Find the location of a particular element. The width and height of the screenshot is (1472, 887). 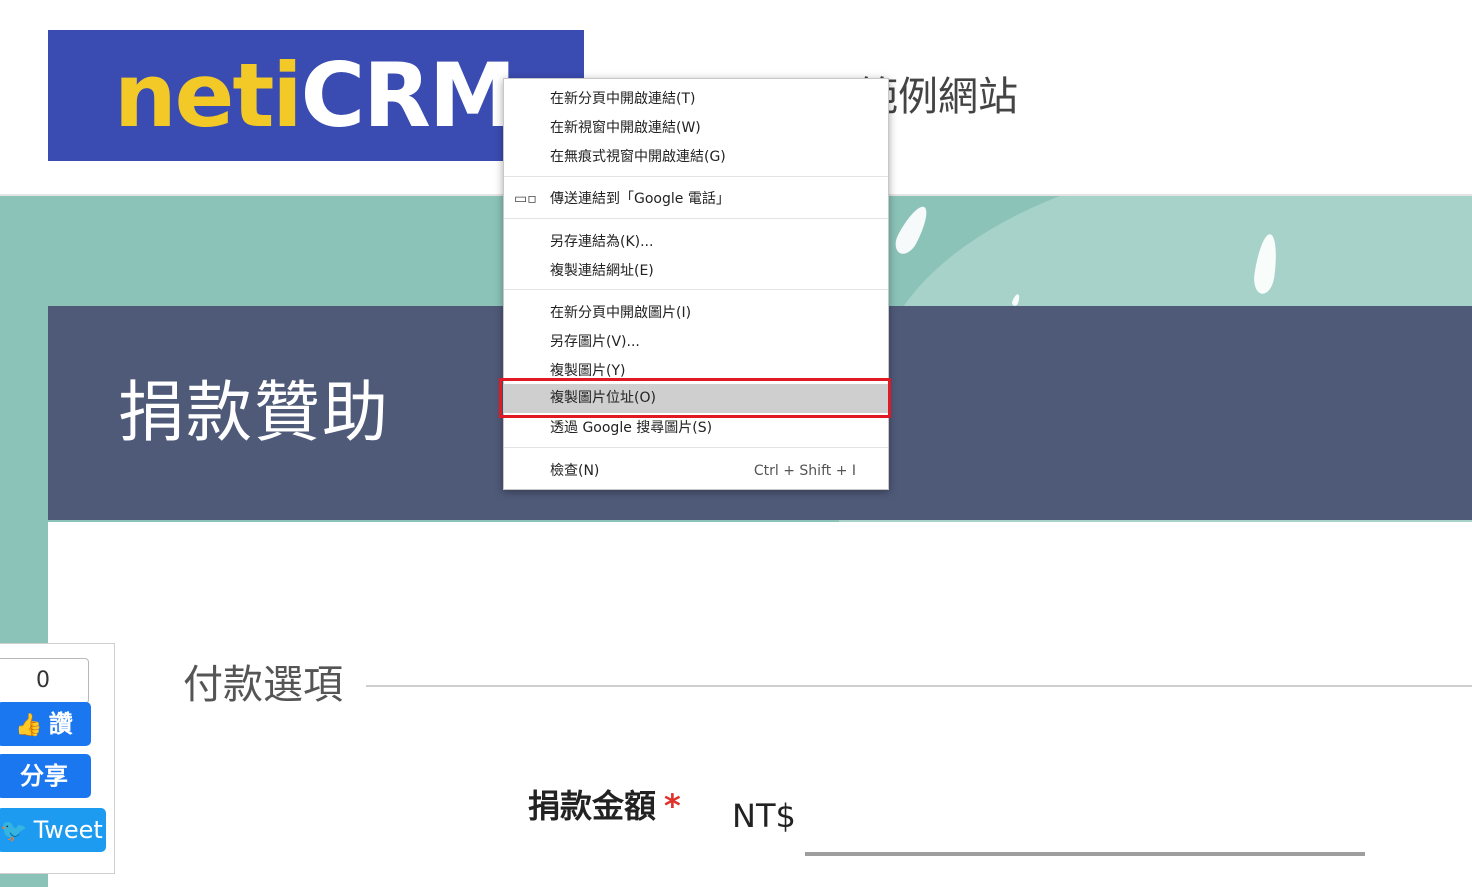

menu-item-label: 在無痕式視窗中開啟連結(G) is located at coordinates (638, 157).